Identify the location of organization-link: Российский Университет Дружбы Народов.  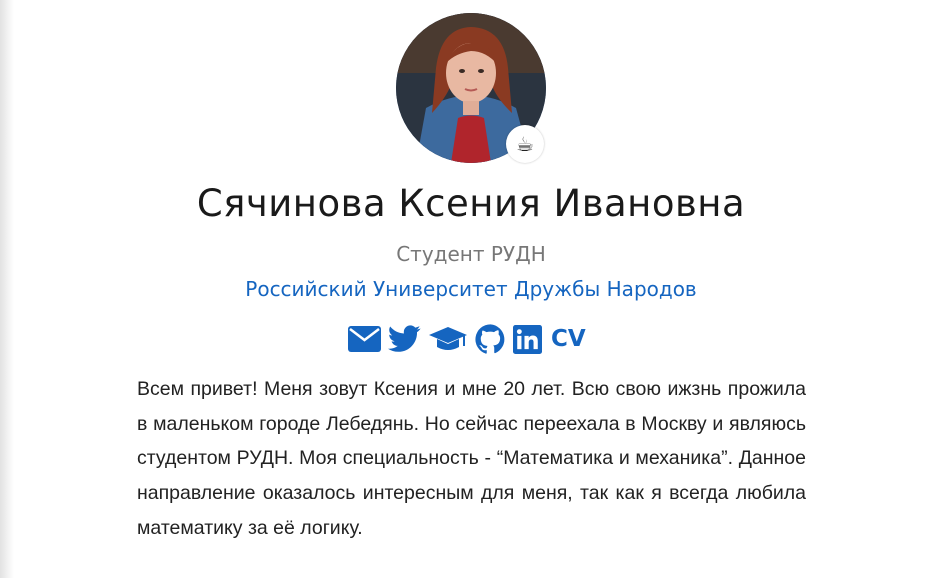
(463, 289).